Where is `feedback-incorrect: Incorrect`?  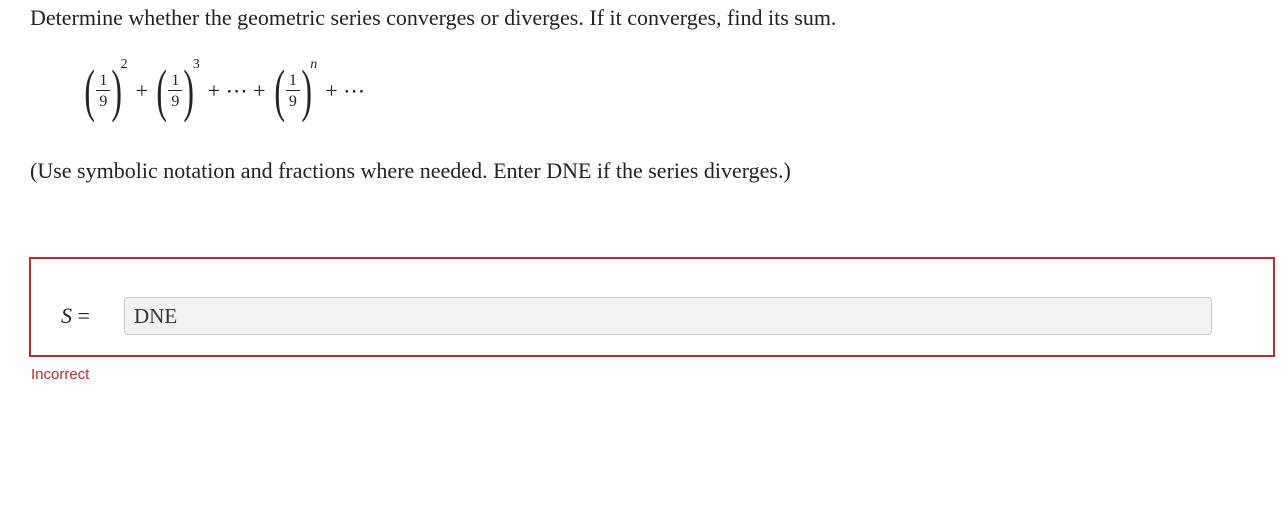 feedback-incorrect: Incorrect is located at coordinates (60, 374).